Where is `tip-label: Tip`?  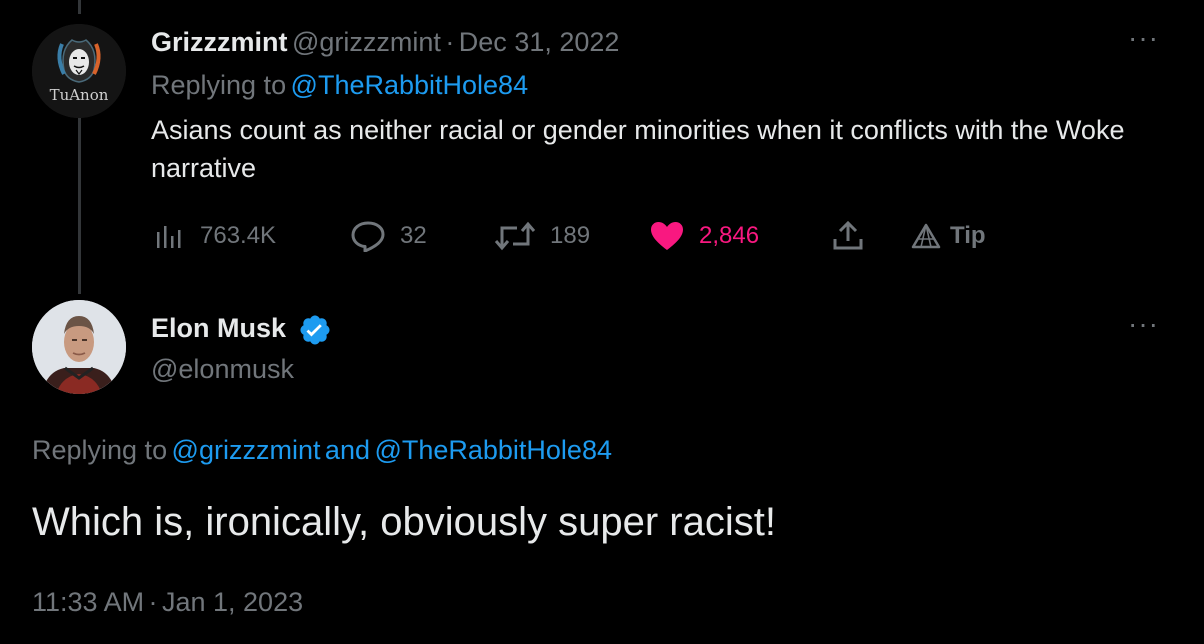
tip-label: Tip is located at coordinates (968, 235).